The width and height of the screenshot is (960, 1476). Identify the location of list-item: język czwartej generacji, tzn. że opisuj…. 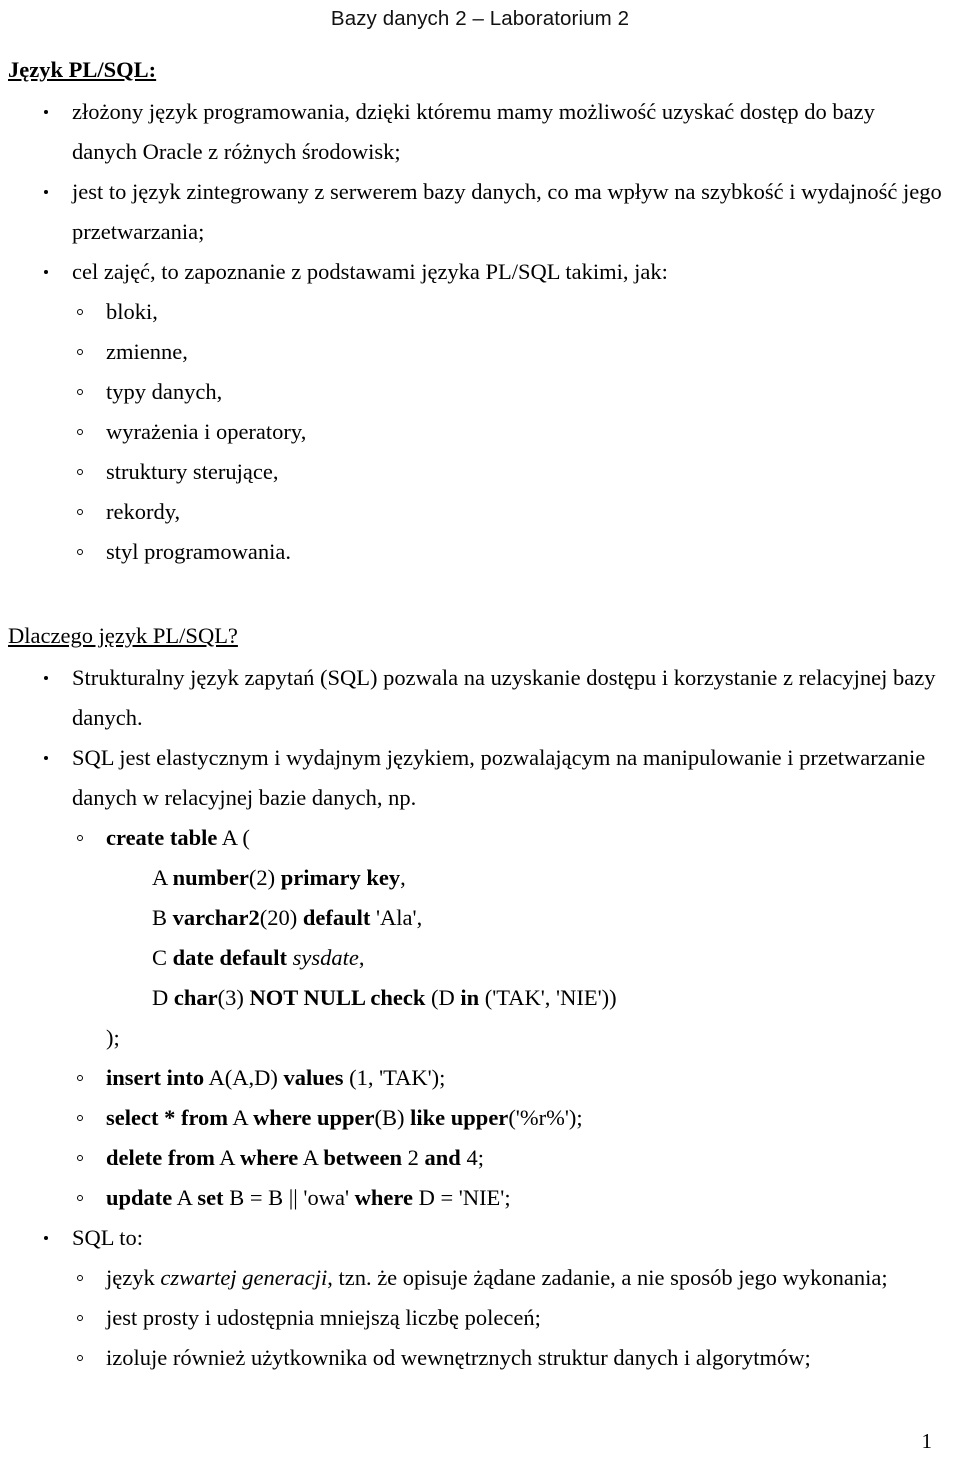
(480, 1278).